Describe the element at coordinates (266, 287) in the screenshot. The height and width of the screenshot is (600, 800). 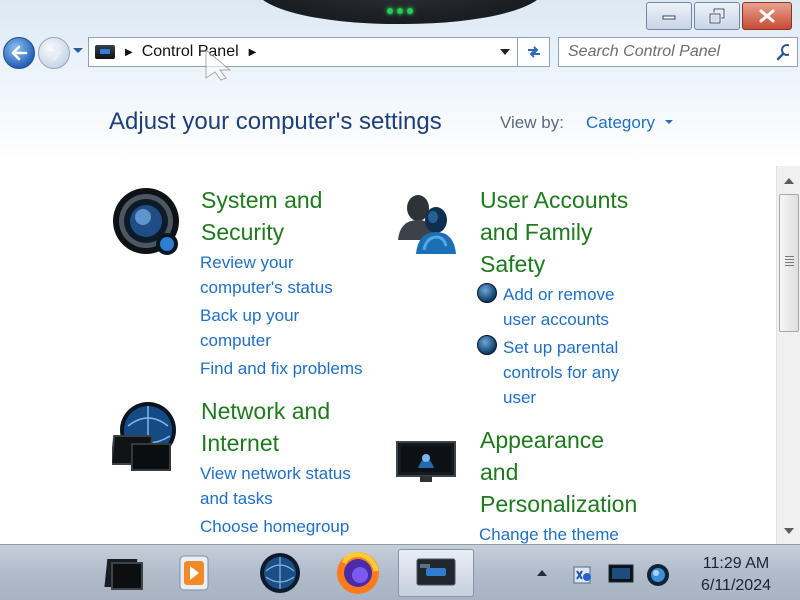
I see `link-text: computer's status` at that location.